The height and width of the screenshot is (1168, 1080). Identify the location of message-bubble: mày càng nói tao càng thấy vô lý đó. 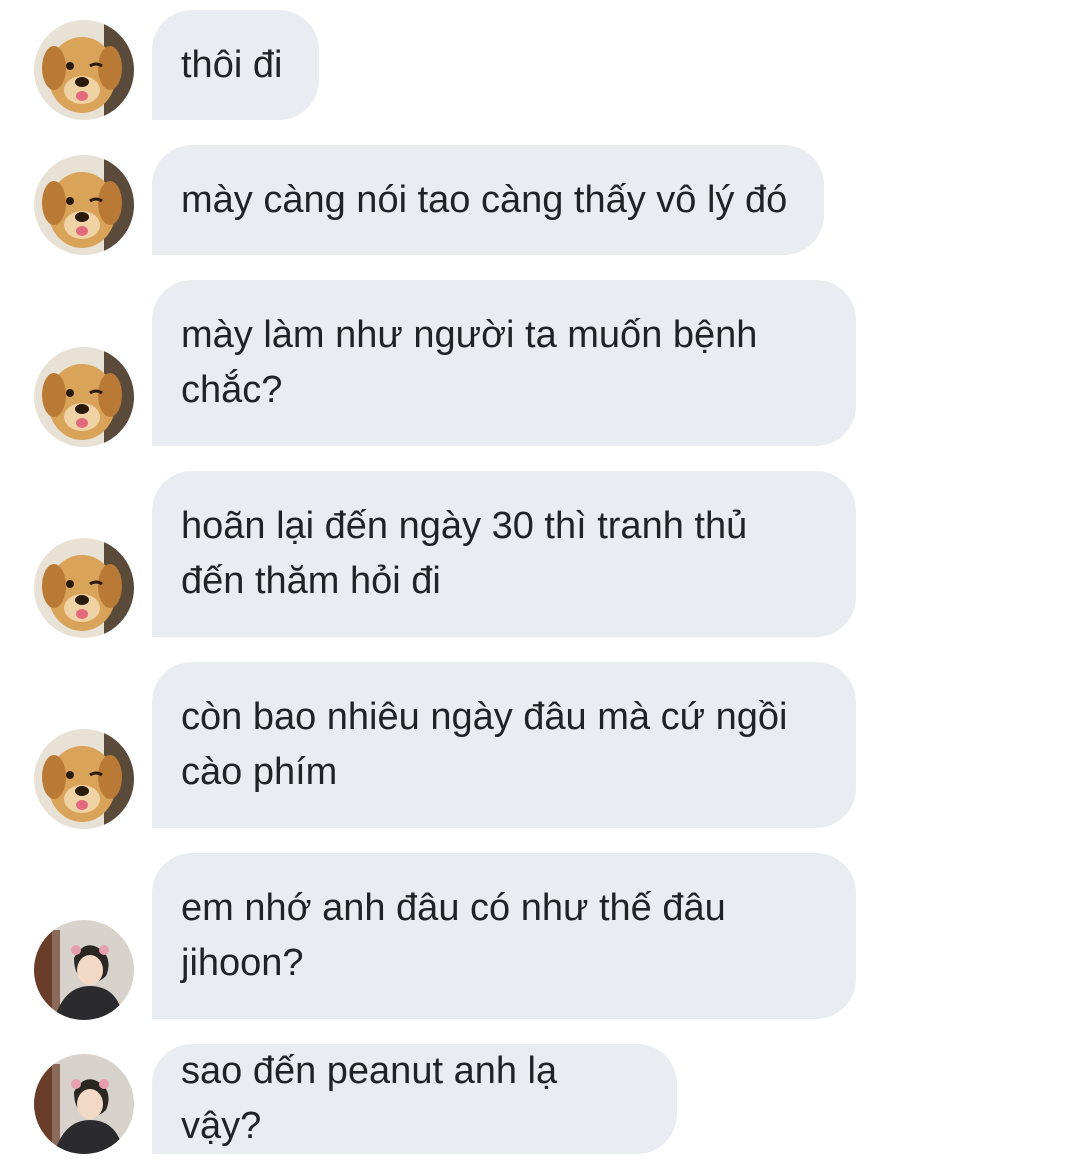
(488, 200).